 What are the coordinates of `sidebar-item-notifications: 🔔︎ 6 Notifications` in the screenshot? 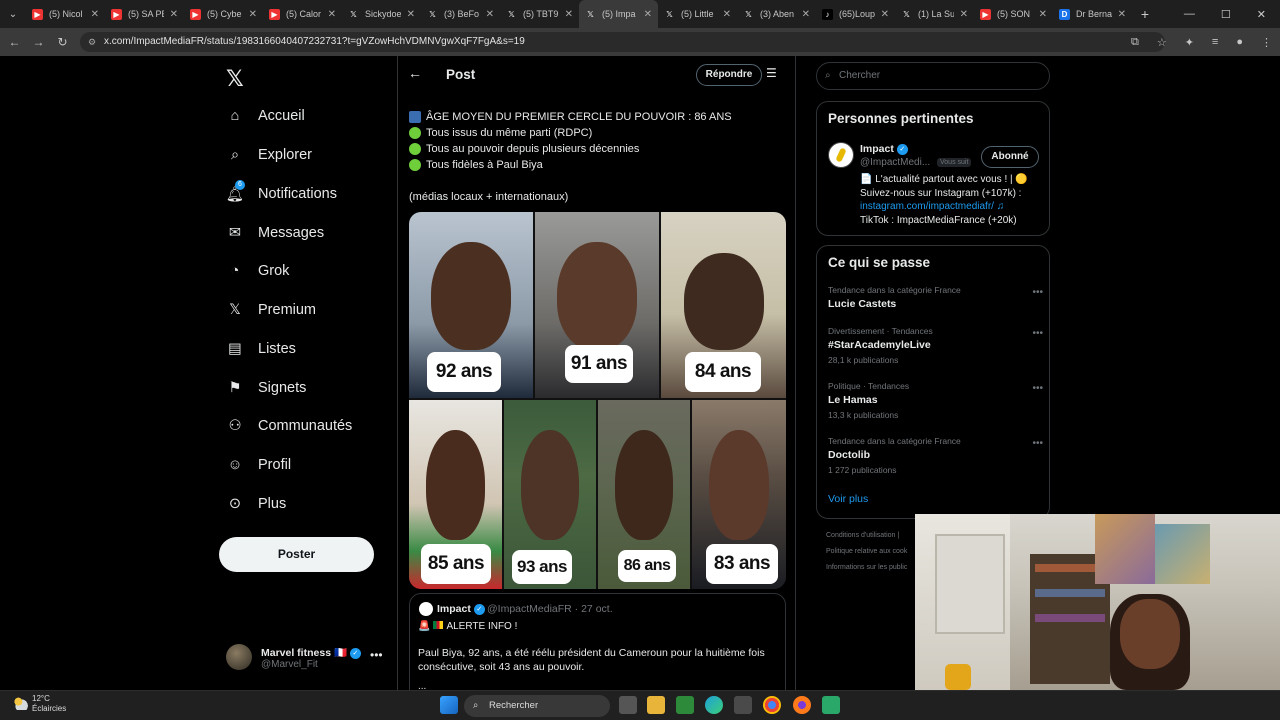 It's located at (281, 192).